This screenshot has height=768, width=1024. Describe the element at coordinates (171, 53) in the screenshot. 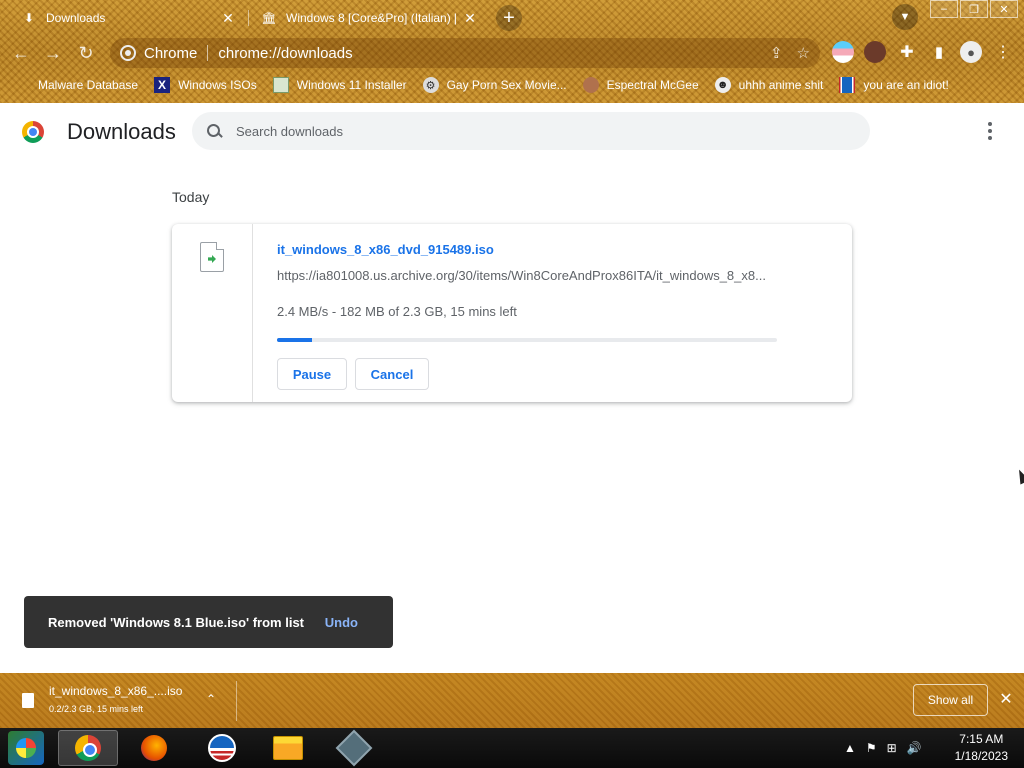

I see `site-name: Chrome` at that location.